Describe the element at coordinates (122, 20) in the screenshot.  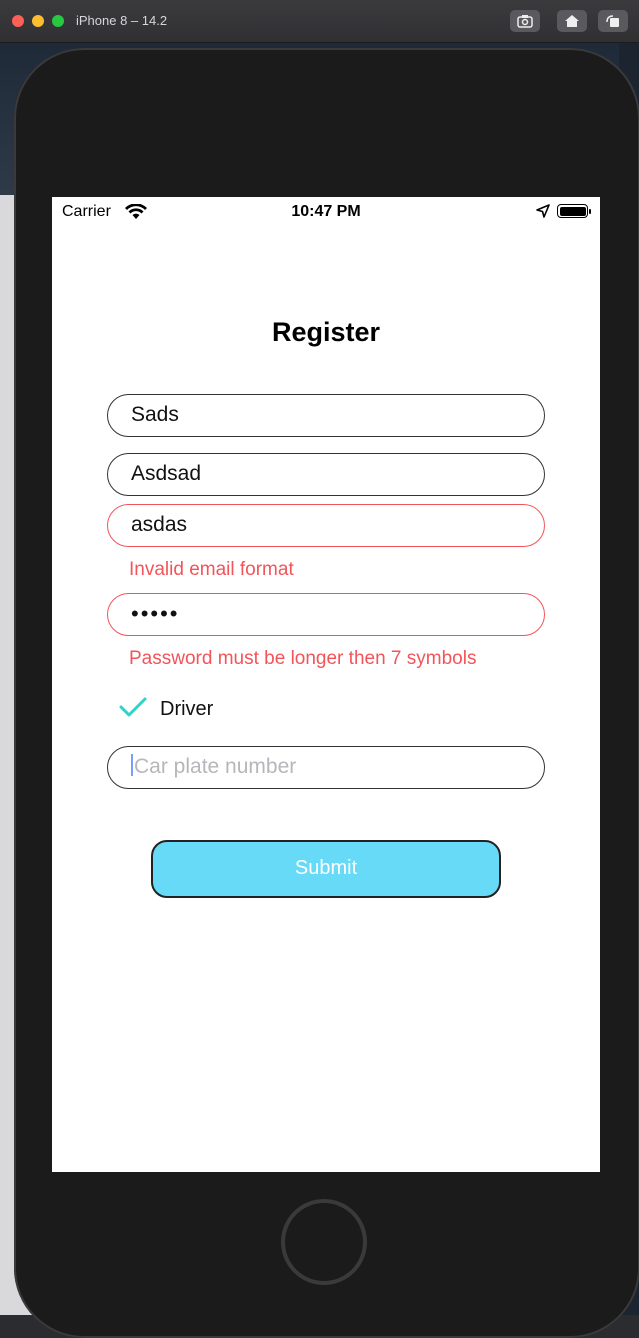
I see `simulator-title: iPhone 8 – 14.2` at that location.